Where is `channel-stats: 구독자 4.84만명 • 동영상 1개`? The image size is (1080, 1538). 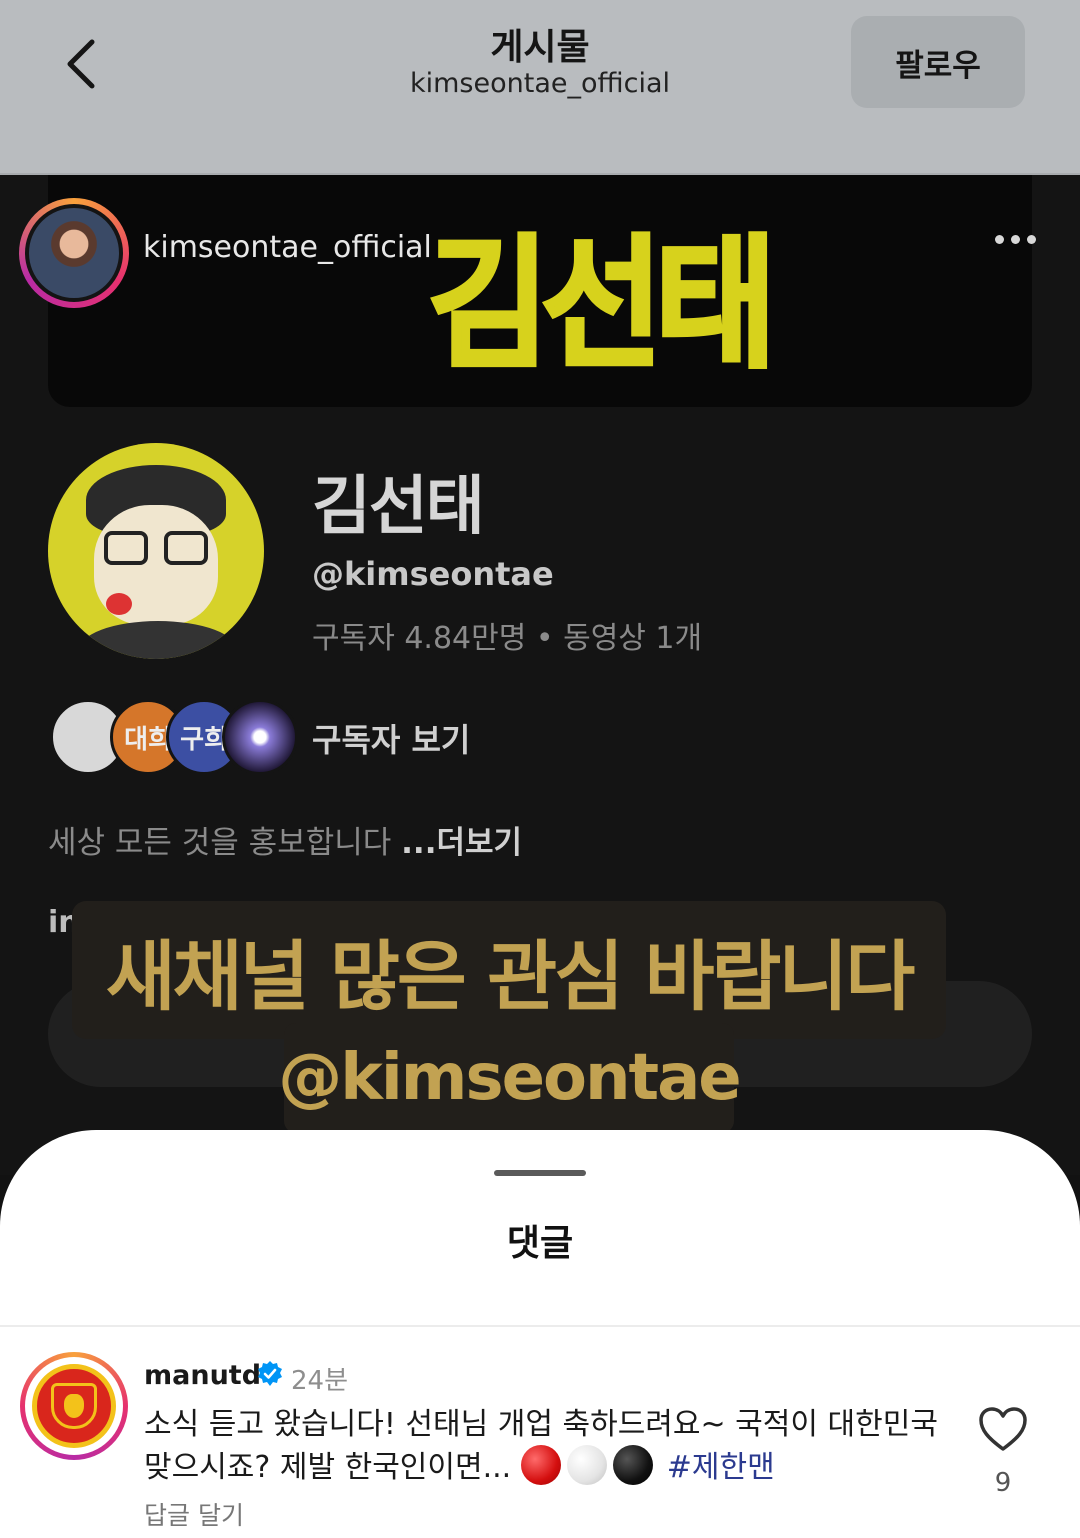 channel-stats: 구독자 4.84만명 • 동영상 1개 is located at coordinates (507, 638).